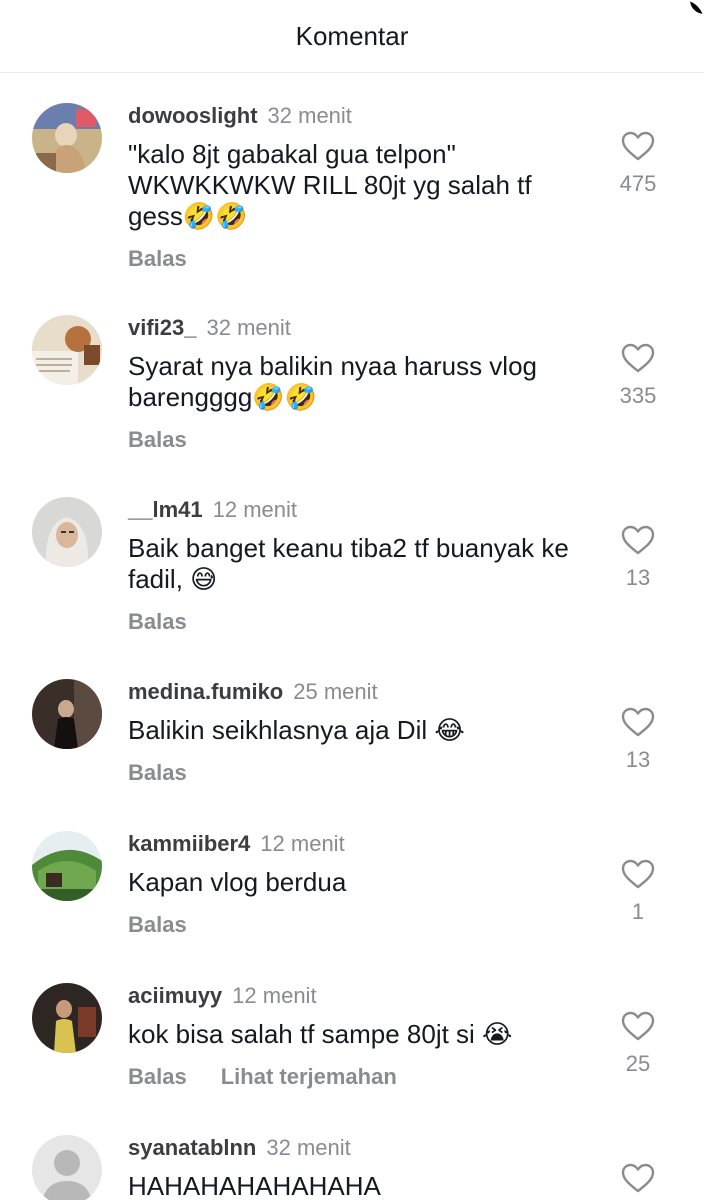 This screenshot has height=1200, width=704. What do you see at coordinates (309, 1077) in the screenshot?
I see `translate-link: Lihat terjemahan` at bounding box center [309, 1077].